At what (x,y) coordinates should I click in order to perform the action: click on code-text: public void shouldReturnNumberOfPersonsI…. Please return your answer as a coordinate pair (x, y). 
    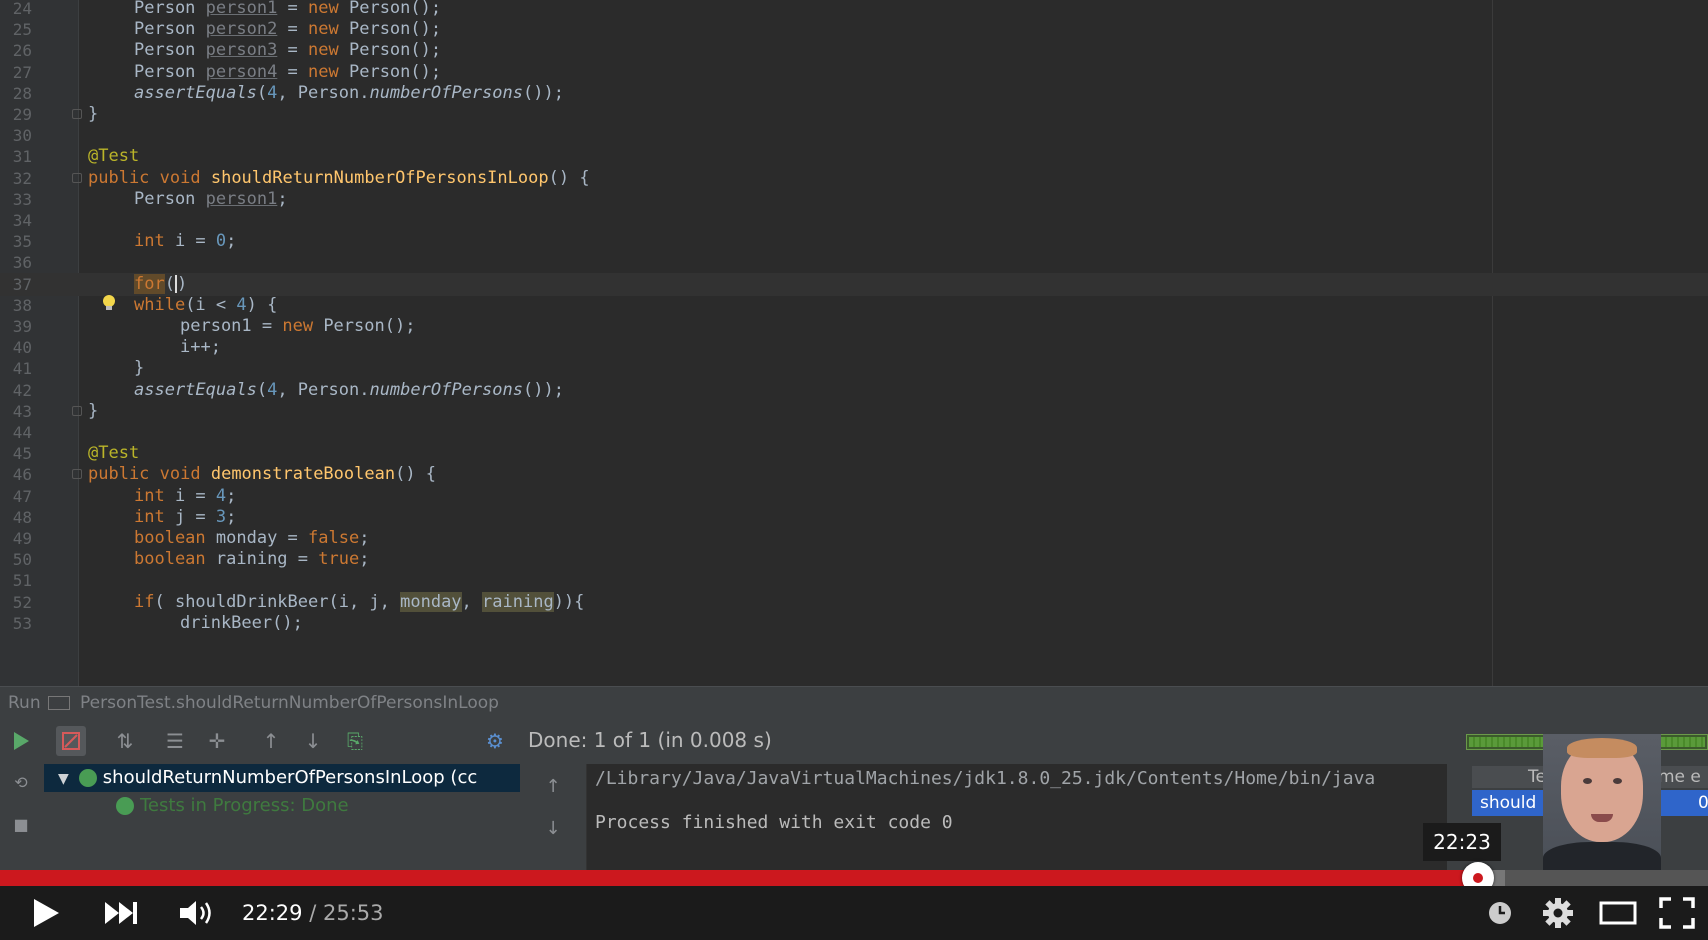
    Looking at the image, I should click on (339, 178).